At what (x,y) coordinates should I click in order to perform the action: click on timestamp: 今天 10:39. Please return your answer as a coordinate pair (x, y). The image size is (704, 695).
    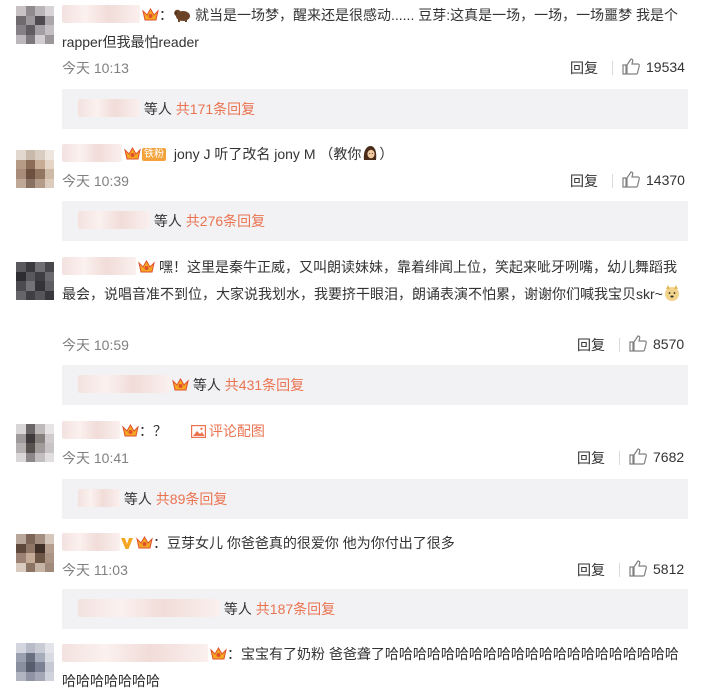
    Looking at the image, I should click on (95, 181).